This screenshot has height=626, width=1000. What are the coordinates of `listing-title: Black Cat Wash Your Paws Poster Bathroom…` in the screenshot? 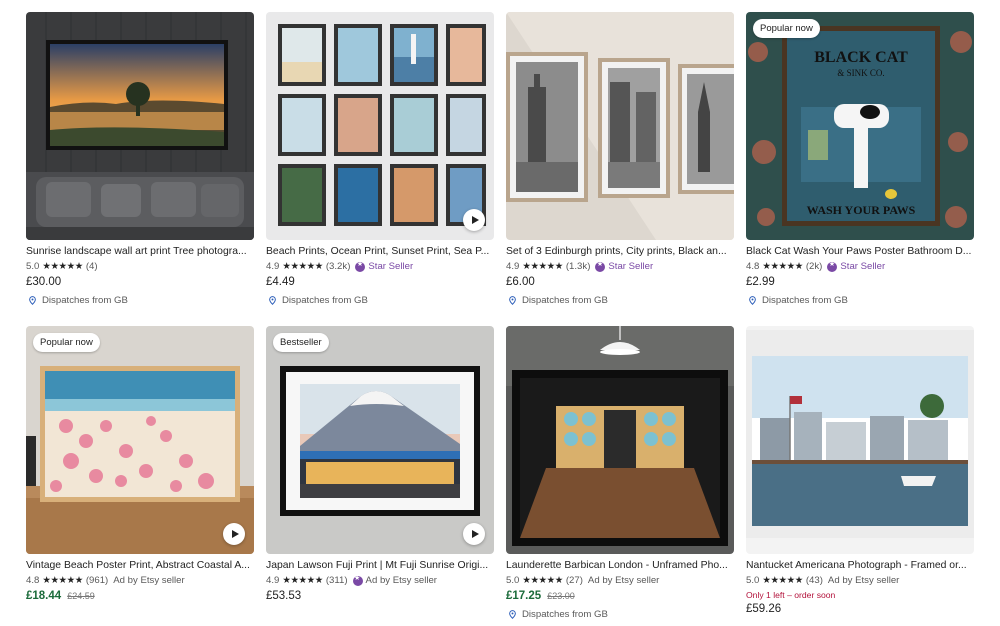 It's located at (860, 251).